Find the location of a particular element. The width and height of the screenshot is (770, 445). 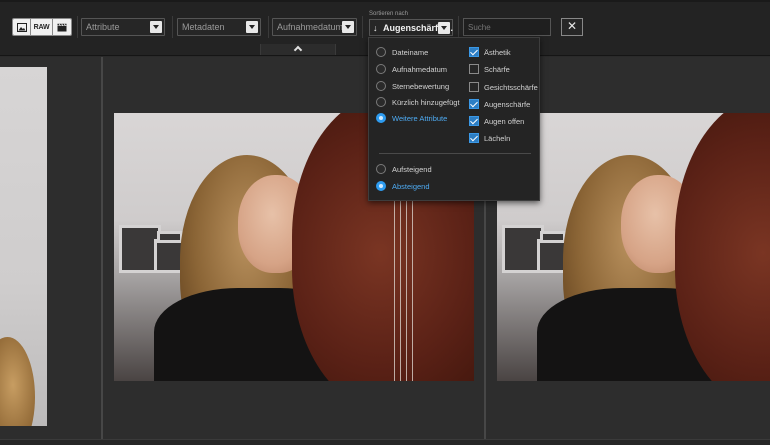

search-input is located at coordinates (507, 27).